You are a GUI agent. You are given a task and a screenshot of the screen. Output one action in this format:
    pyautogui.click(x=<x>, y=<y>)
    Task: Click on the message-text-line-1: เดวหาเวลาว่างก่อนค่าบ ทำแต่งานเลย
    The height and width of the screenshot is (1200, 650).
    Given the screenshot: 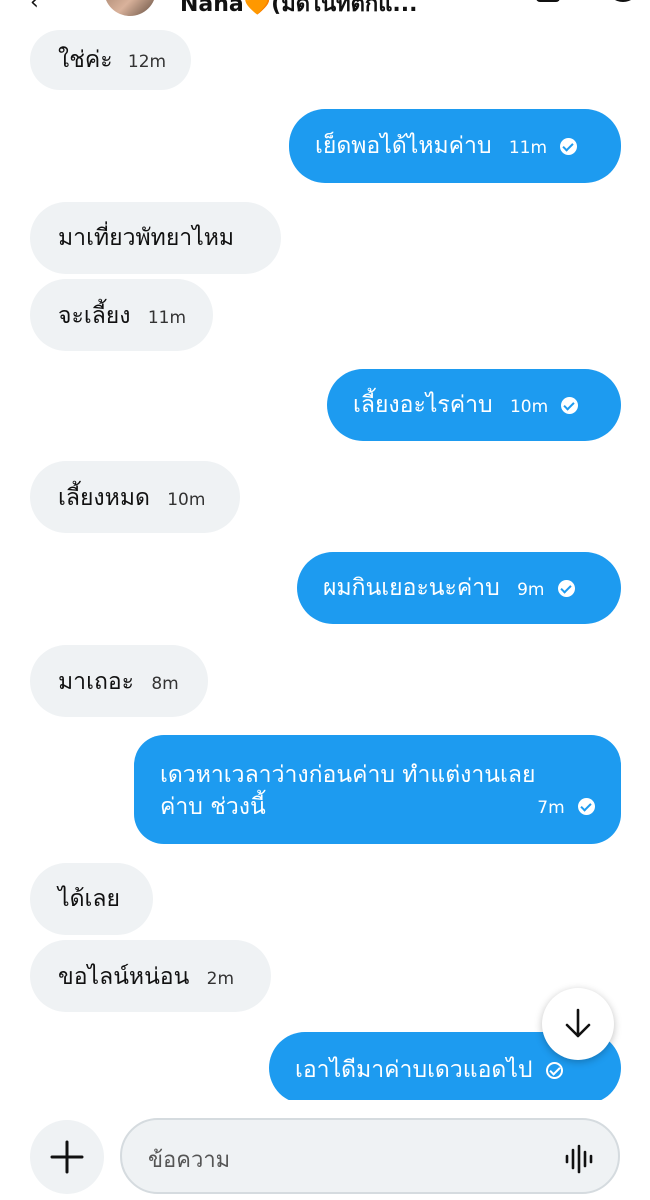 What is the action you would take?
    pyautogui.click(x=348, y=775)
    